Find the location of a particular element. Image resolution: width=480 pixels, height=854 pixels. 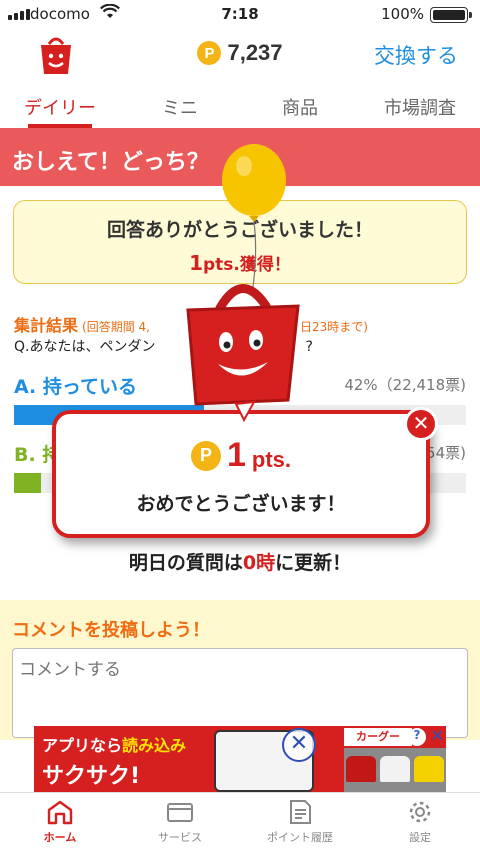

tabbar-settings: 設定 is located at coordinates (420, 823).